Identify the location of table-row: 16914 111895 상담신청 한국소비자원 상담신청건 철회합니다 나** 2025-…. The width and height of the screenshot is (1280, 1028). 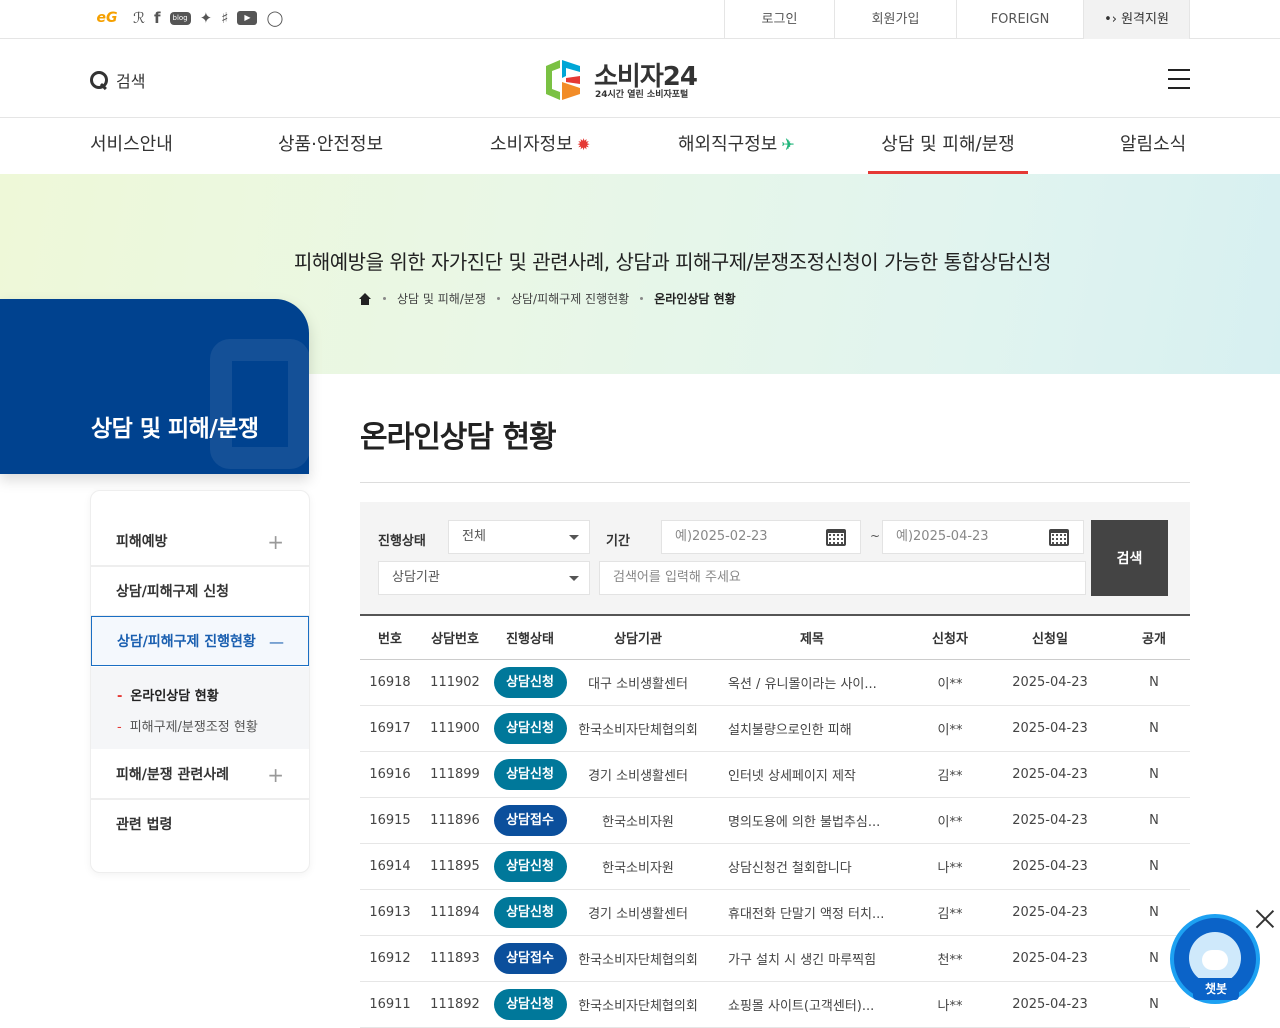
(775, 866).